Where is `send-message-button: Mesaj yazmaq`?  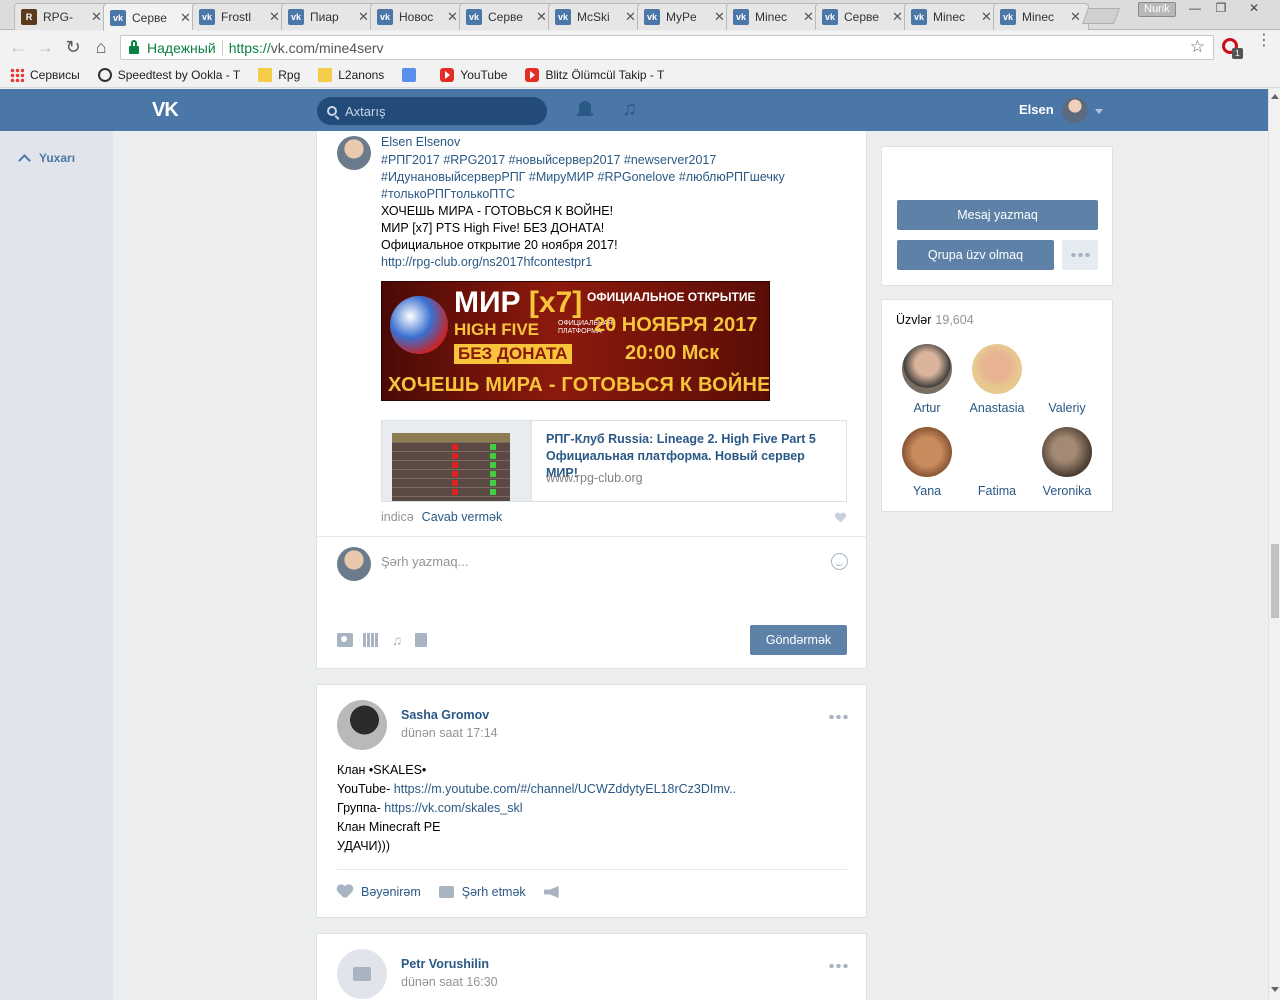
send-message-button: Mesaj yazmaq is located at coordinates (997, 215).